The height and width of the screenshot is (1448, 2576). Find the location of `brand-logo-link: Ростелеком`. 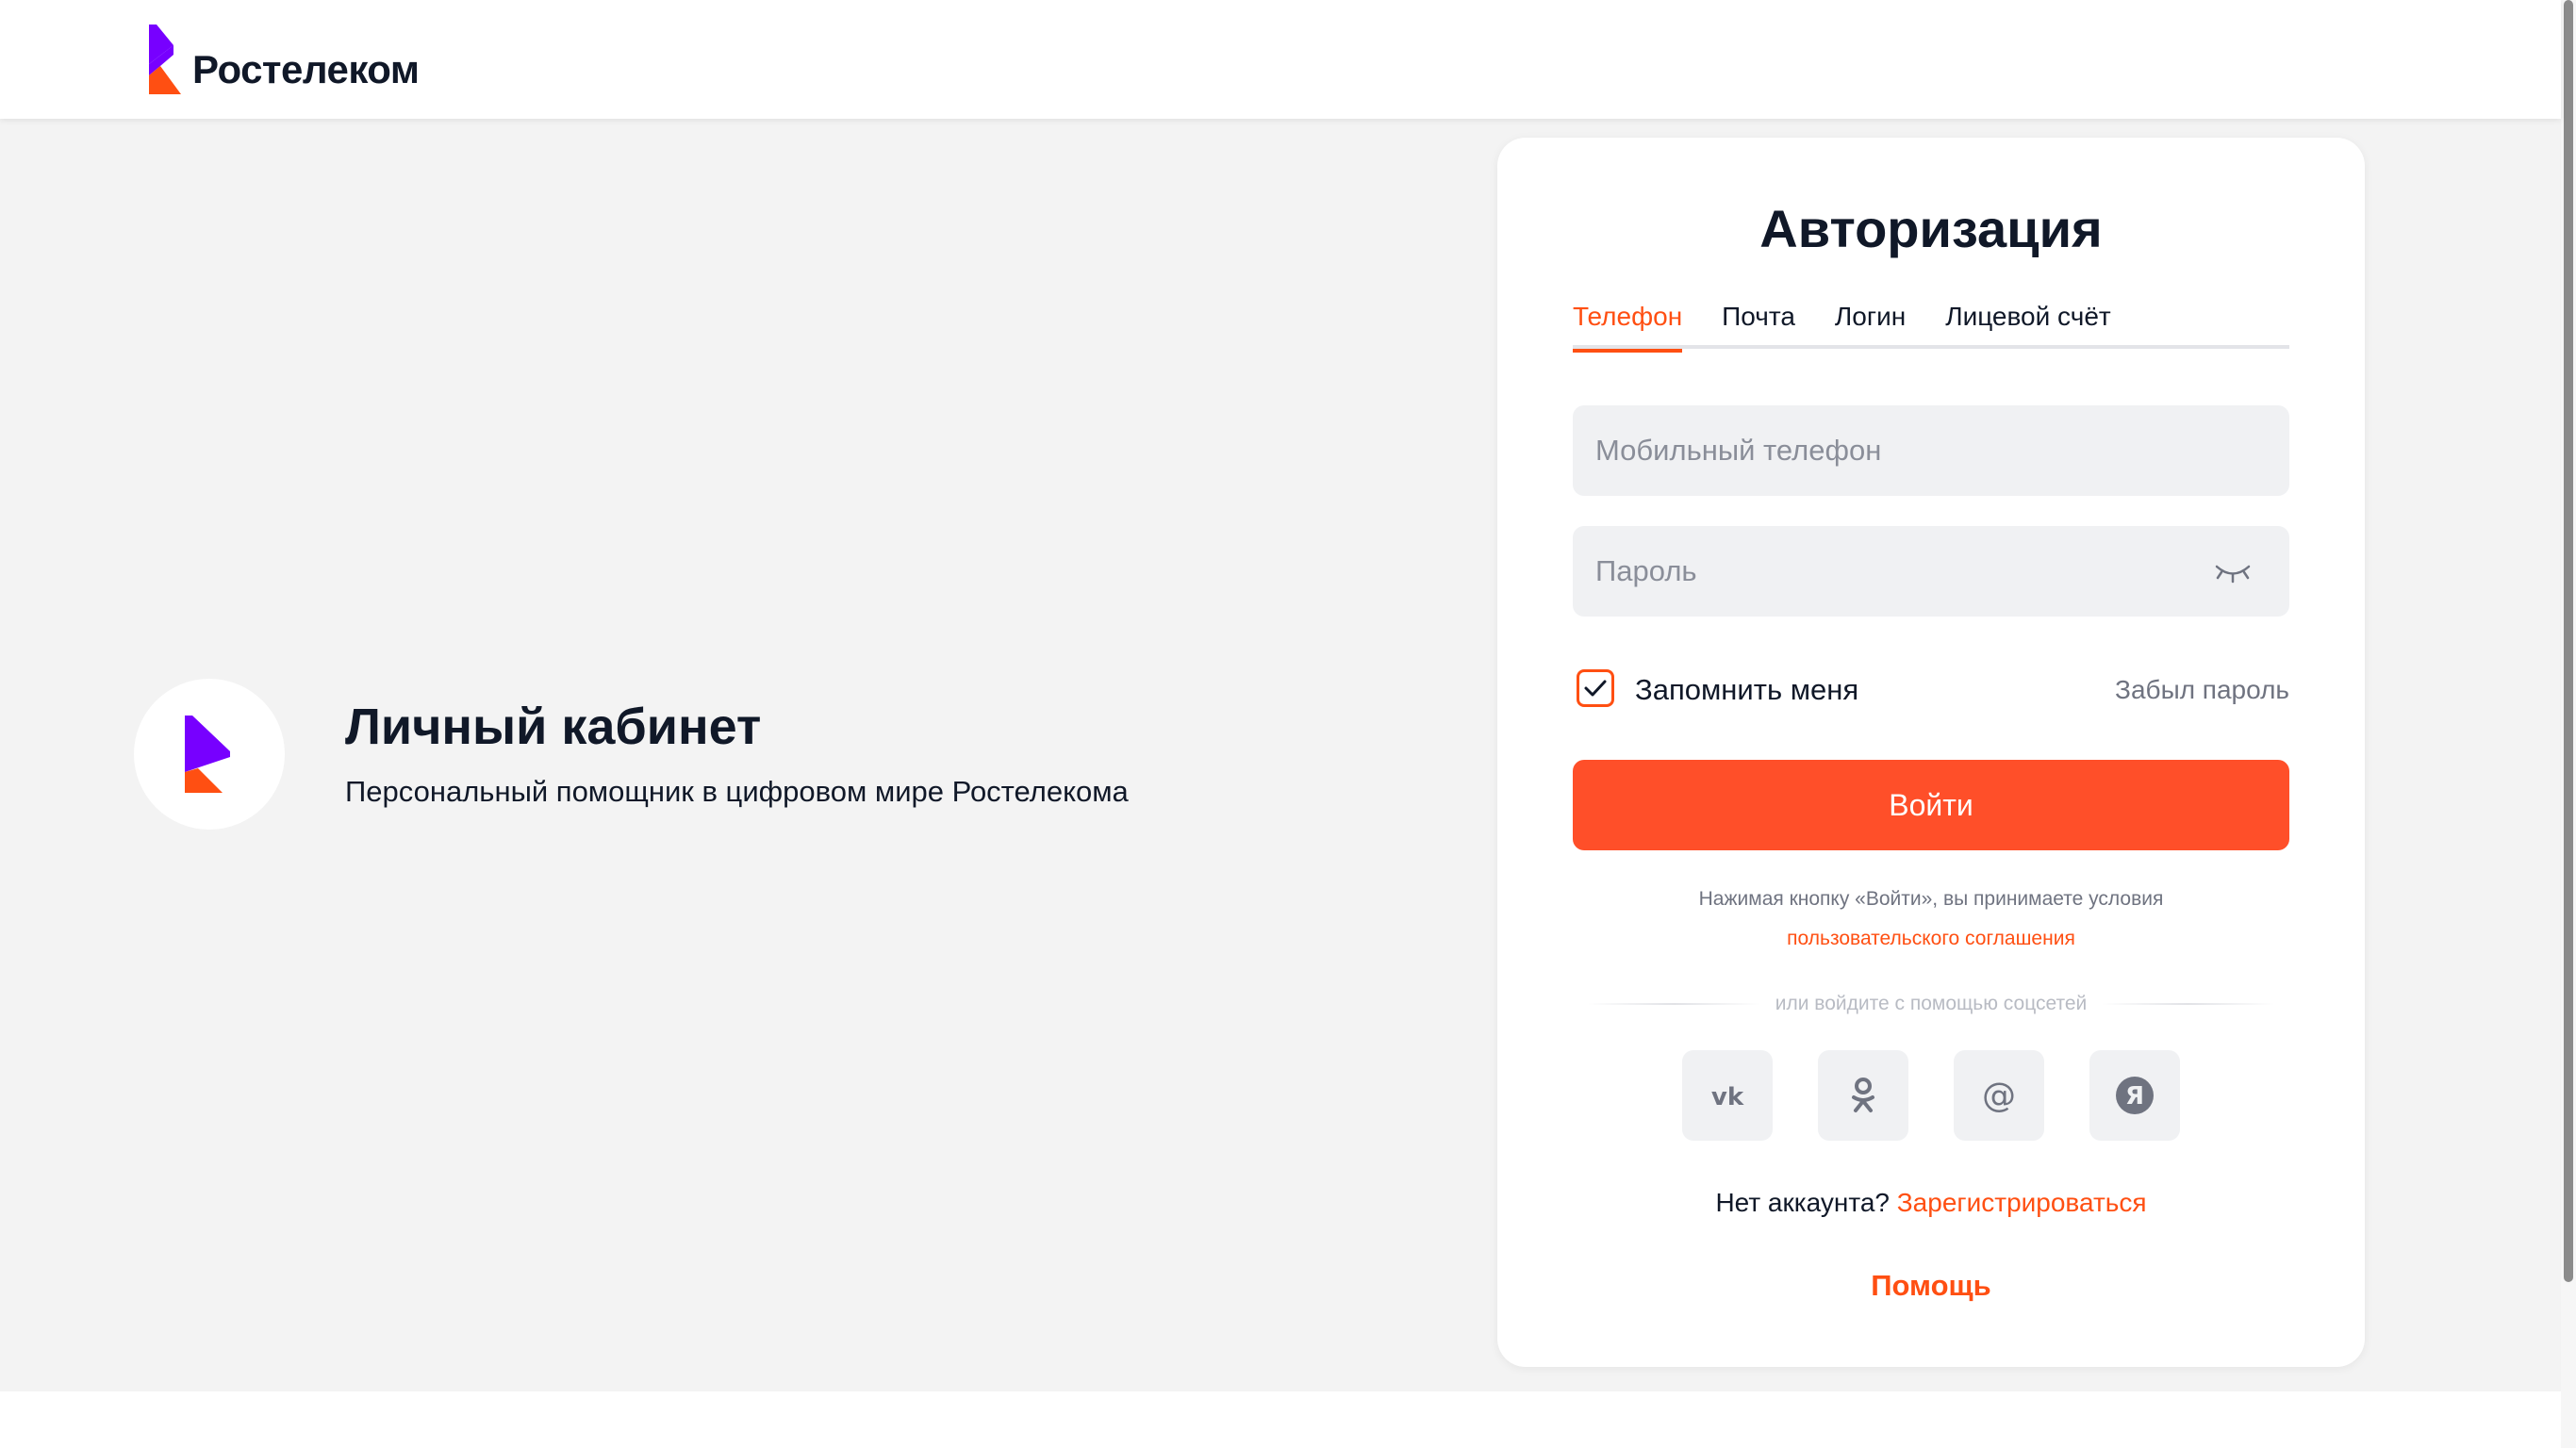

brand-logo-link: Ростелеком is located at coordinates (284, 59).